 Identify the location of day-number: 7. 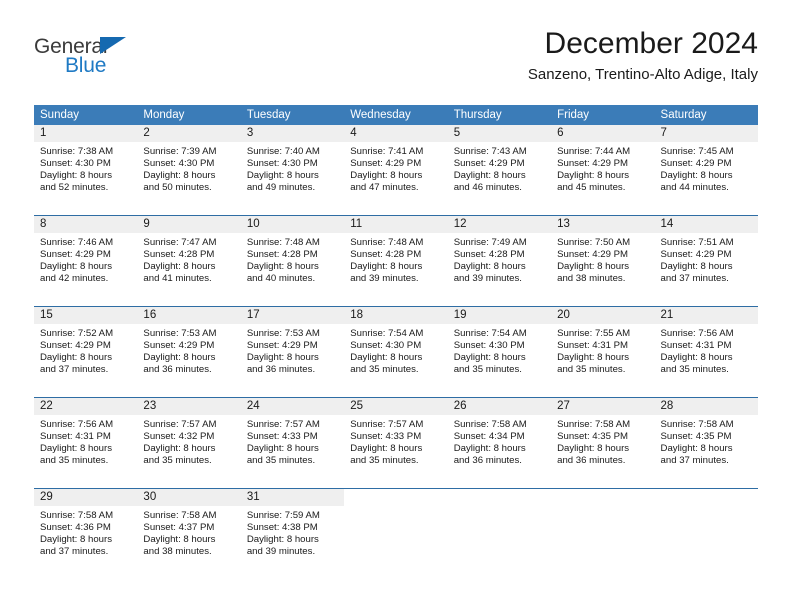
(706, 133).